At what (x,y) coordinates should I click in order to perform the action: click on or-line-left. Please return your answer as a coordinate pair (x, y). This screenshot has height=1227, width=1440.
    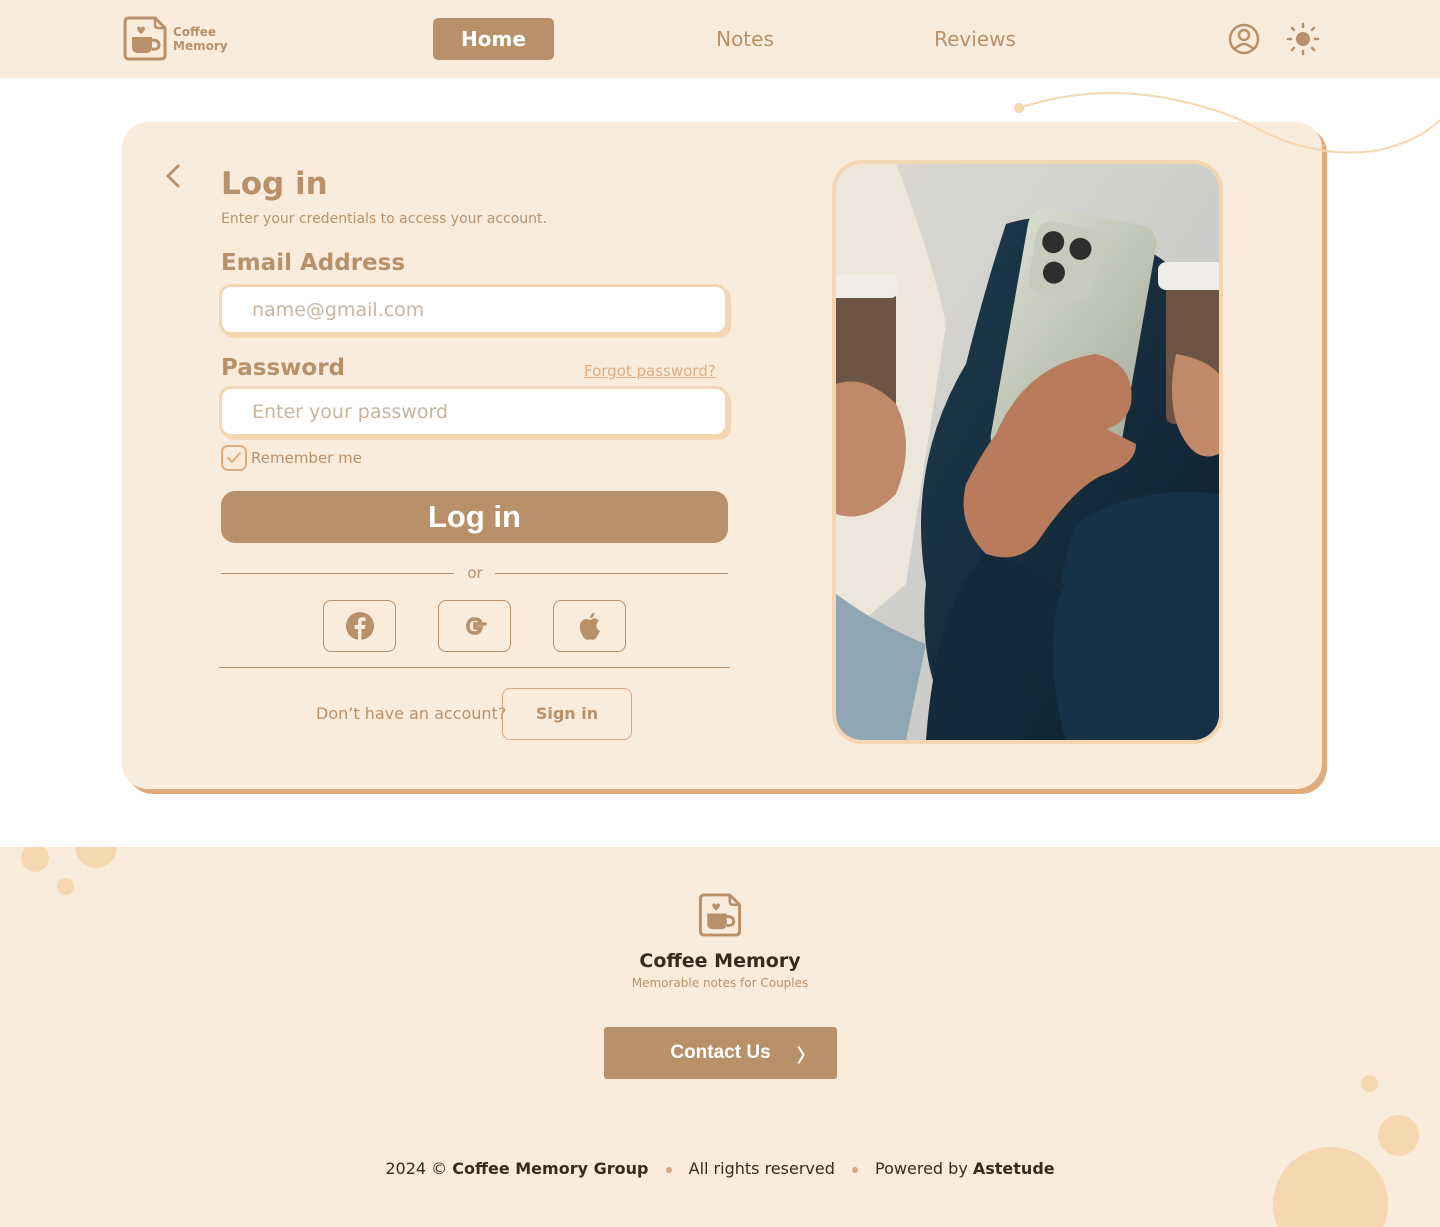
    Looking at the image, I should click on (337, 573).